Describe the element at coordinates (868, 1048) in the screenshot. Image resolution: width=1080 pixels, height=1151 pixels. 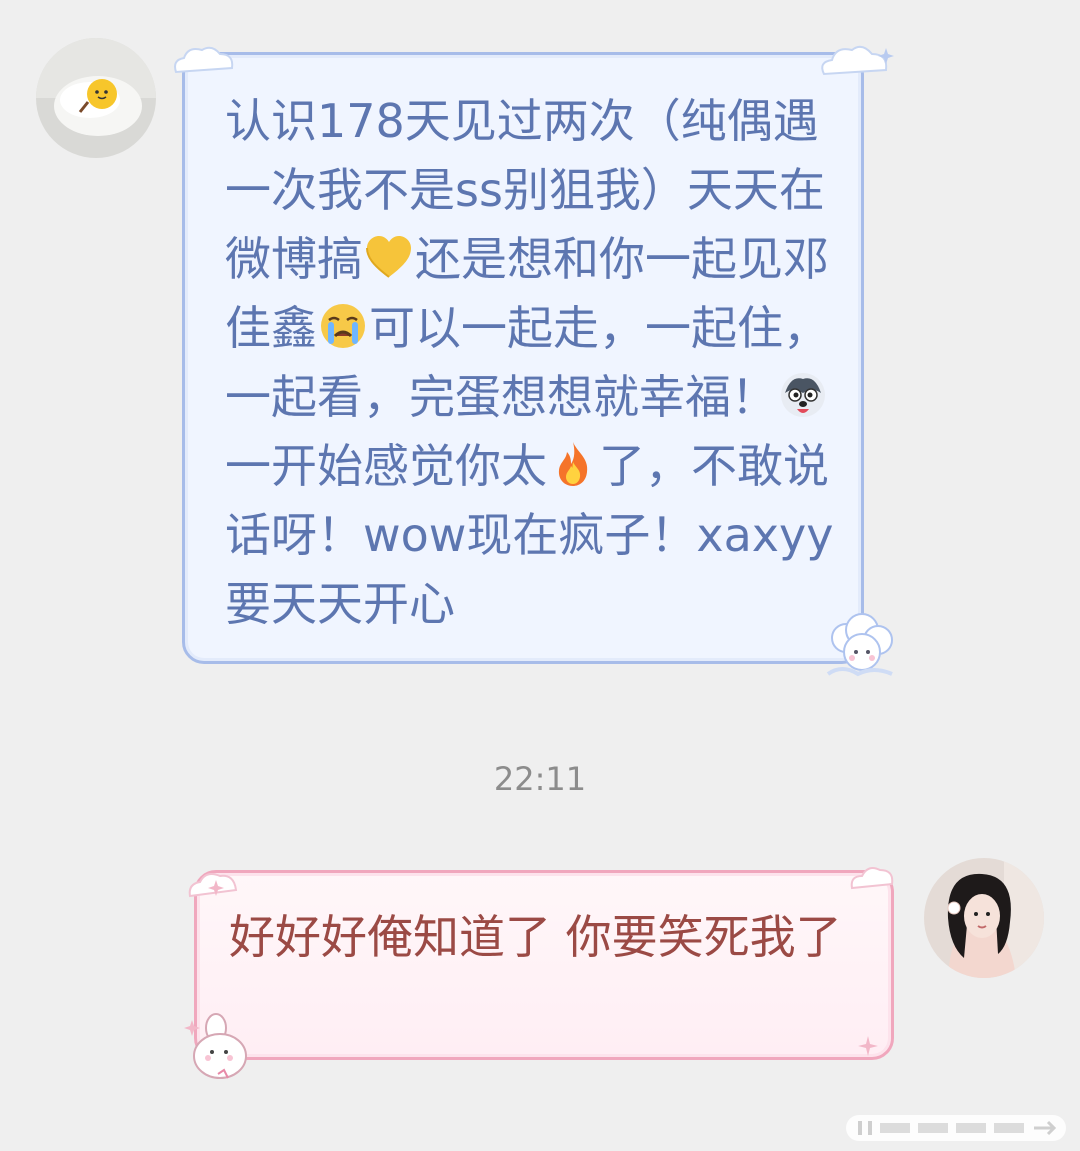
I see `sparkle-decoration-icon` at that location.